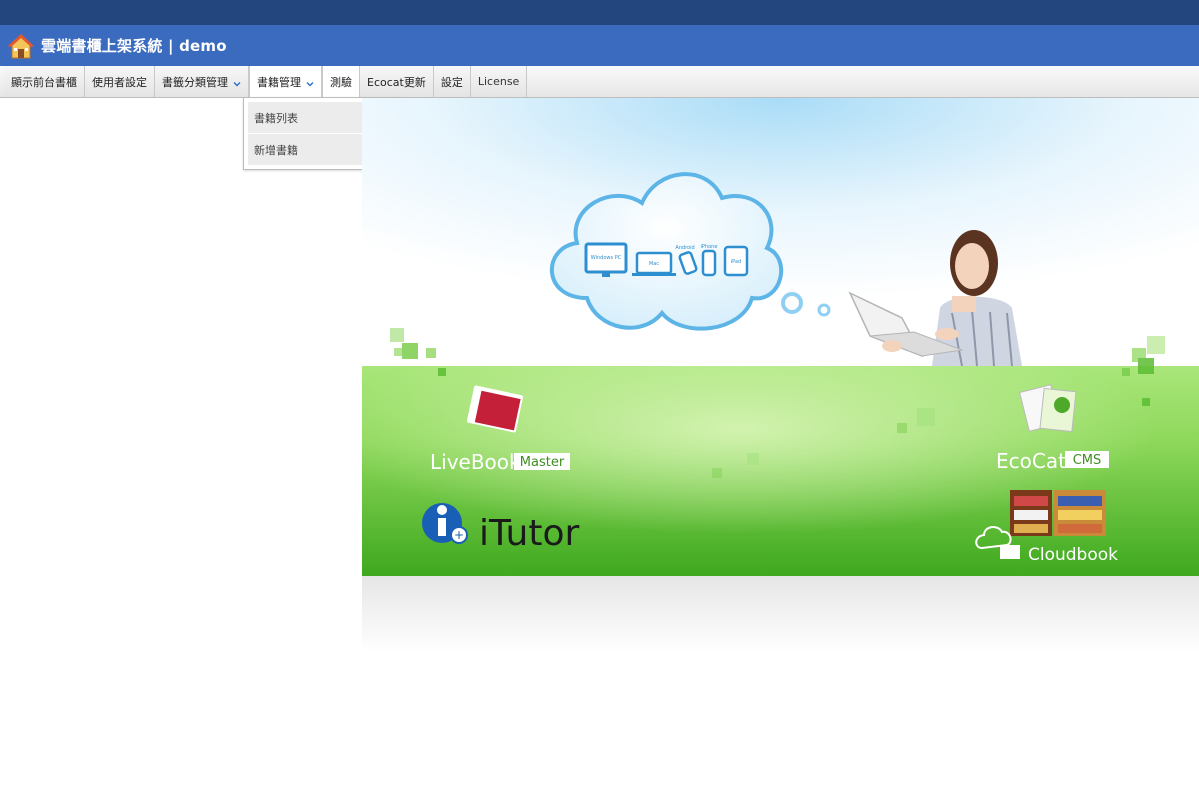 Image resolution: width=1199 pixels, height=800 pixels. I want to click on menu-item-label: Ecocat更新, so click(396, 82).